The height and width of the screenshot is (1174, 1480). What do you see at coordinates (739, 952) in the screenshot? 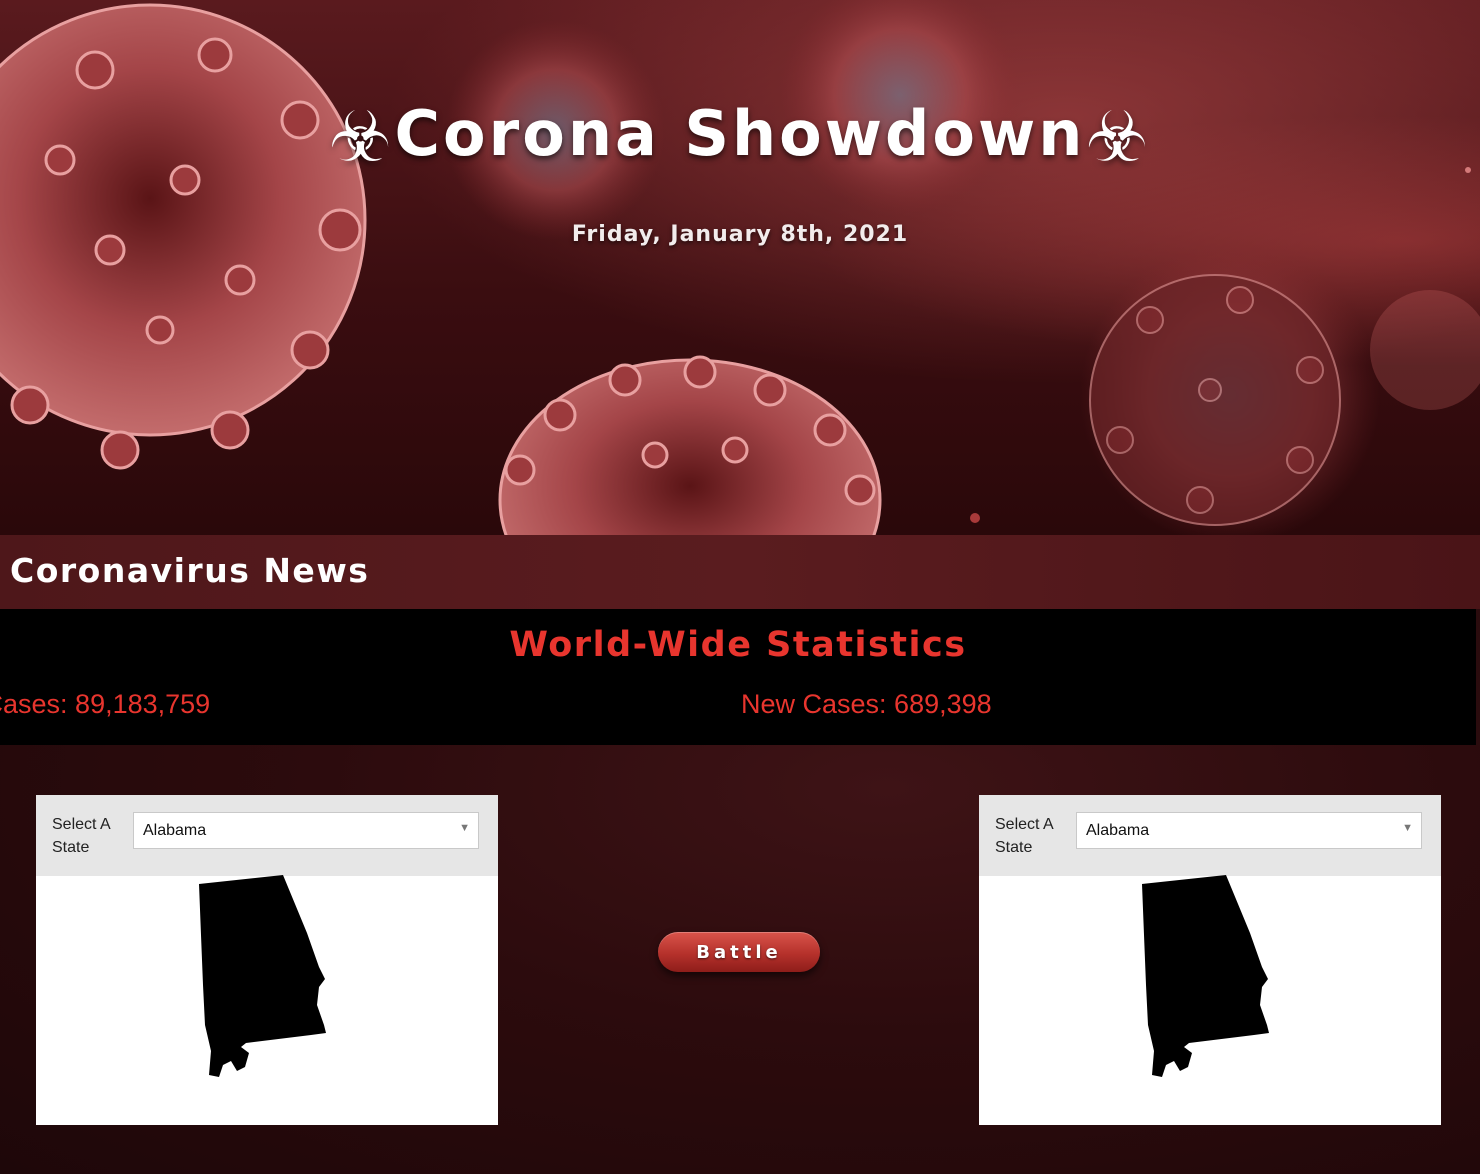
I see `battle-button: Battle` at bounding box center [739, 952].